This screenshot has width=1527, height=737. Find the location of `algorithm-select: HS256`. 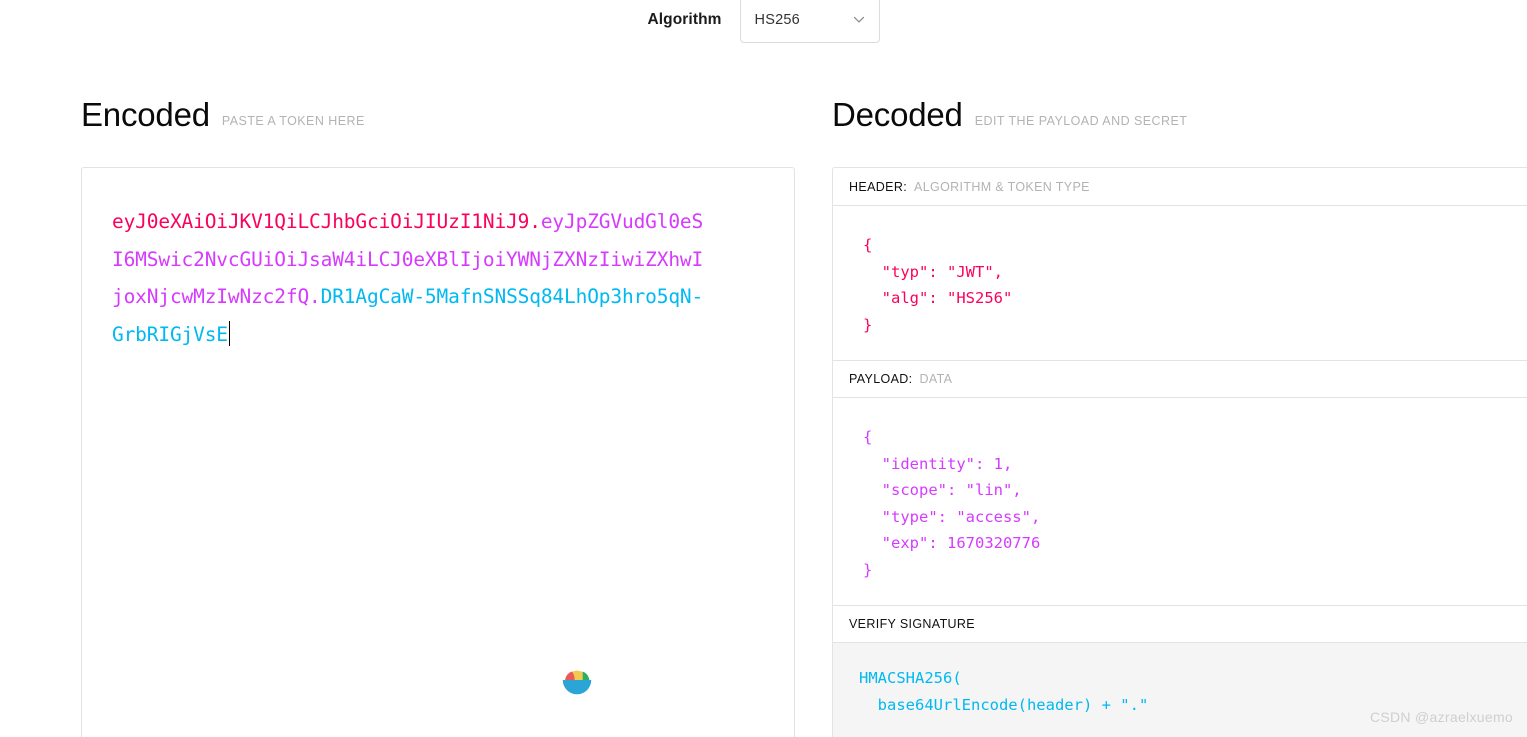

algorithm-select: HS256 is located at coordinates (809, 21).